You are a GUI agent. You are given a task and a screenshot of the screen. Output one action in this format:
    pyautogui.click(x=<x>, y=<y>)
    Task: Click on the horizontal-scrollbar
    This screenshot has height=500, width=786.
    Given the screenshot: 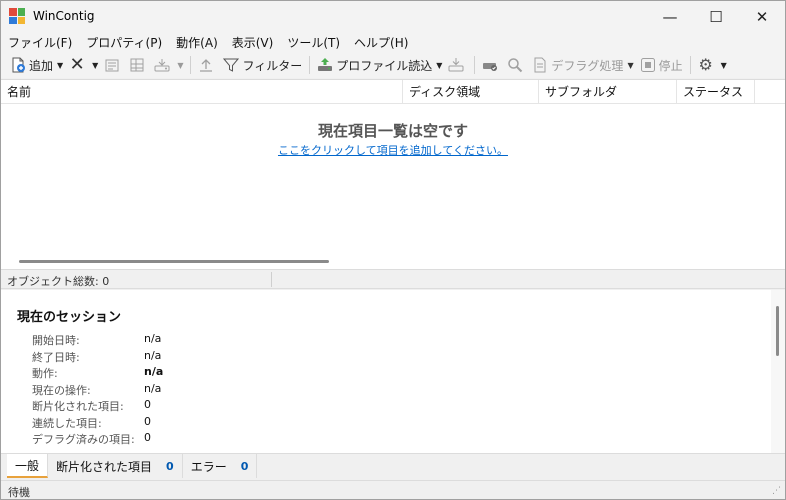 What is the action you would take?
    pyautogui.click(x=174, y=261)
    